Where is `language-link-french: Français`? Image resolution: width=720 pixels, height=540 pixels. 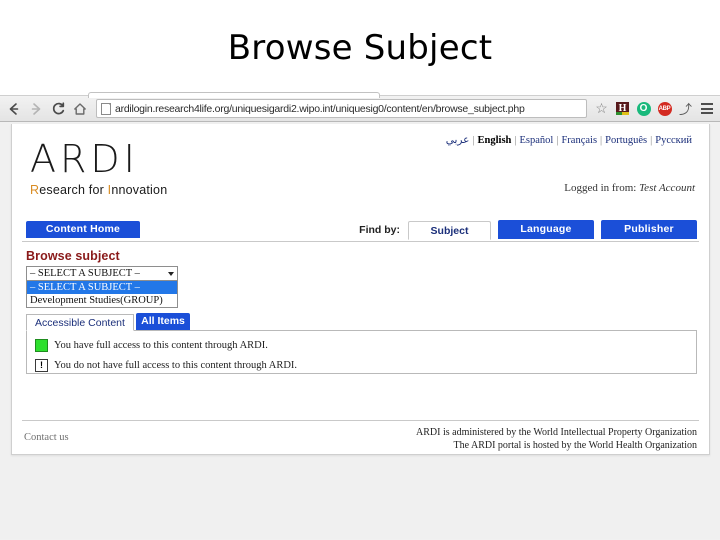 language-link-french: Français is located at coordinates (579, 140).